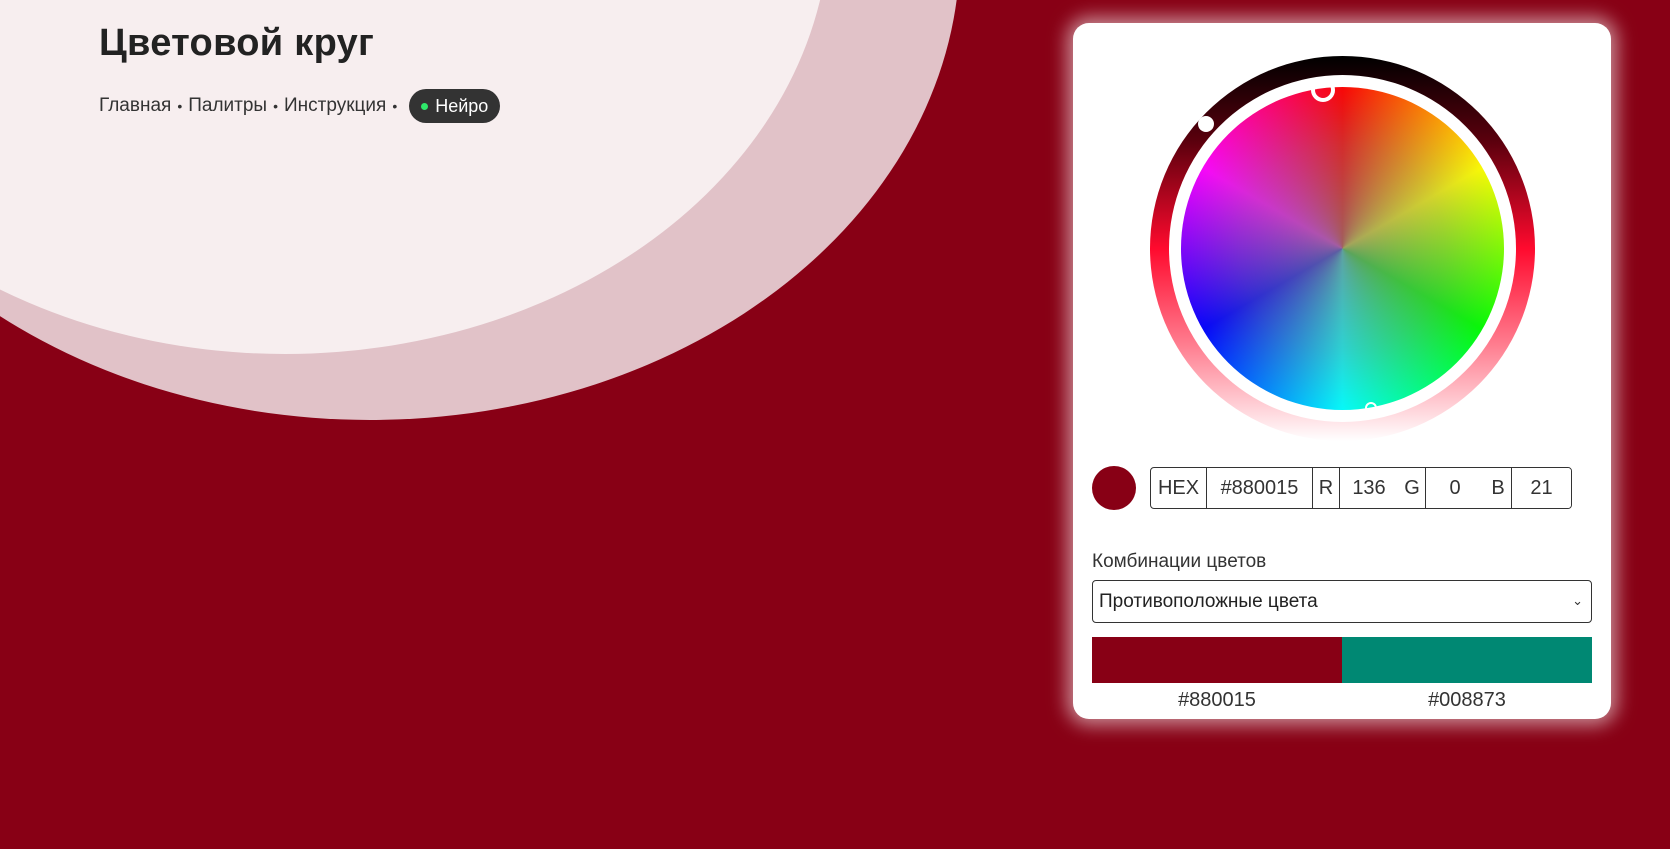 The image size is (1670, 849). Describe the element at coordinates (1179, 561) in the screenshot. I see `combinations-label: Комбинации цветов` at that location.